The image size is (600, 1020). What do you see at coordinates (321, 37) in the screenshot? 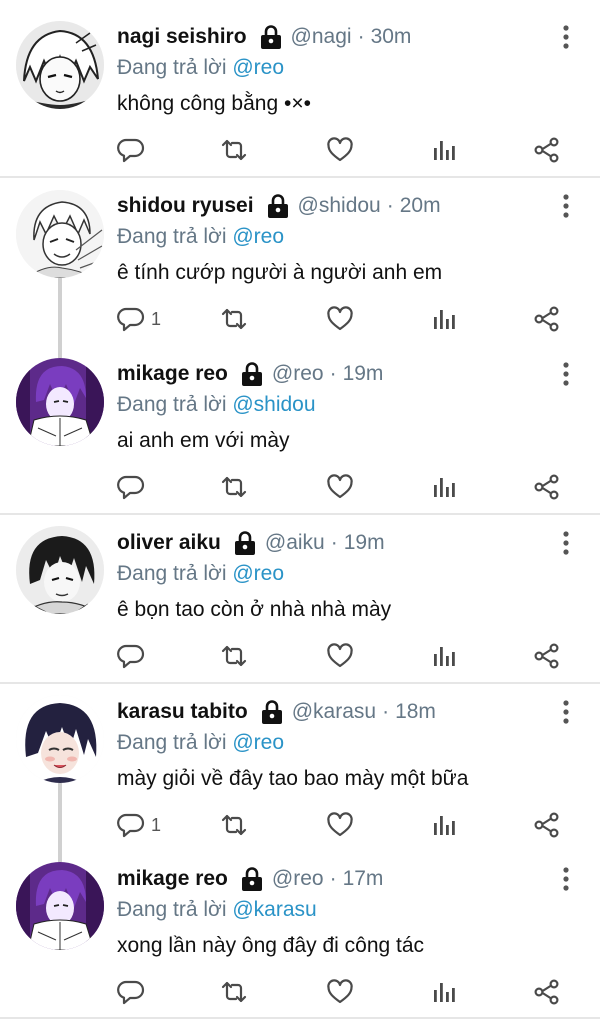
I see `handle: @nagi` at bounding box center [321, 37].